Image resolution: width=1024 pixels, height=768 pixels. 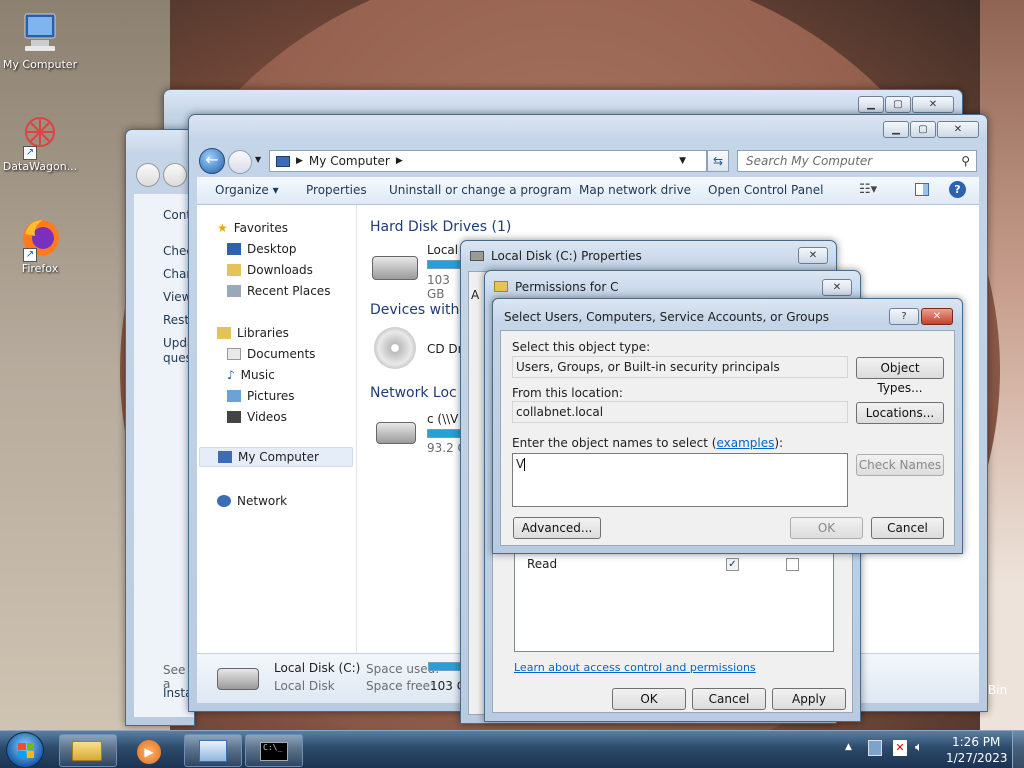 What do you see at coordinates (276, 457) in the screenshot?
I see `nav-my-computer: My Computer` at bounding box center [276, 457].